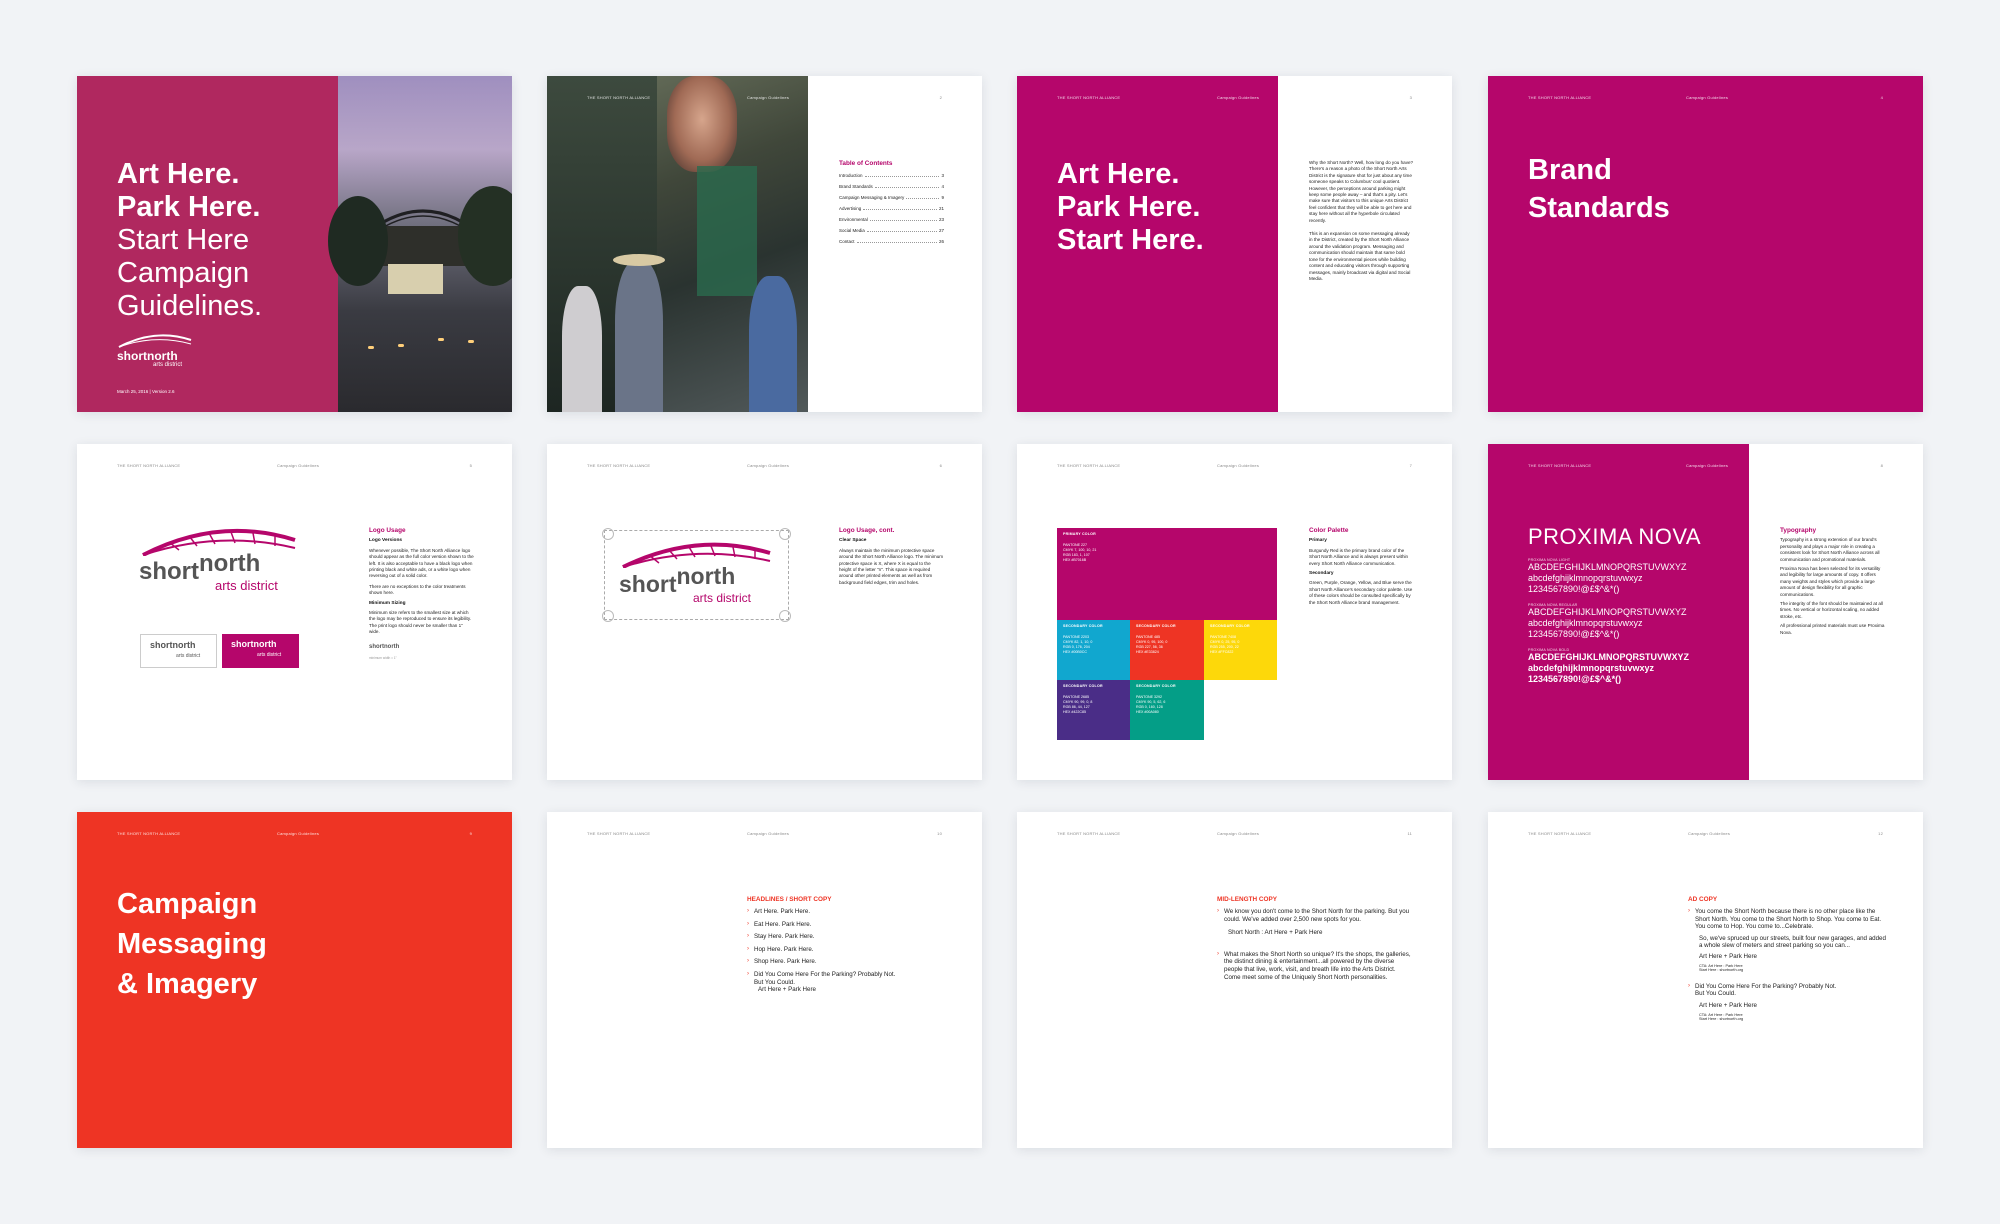 The width and height of the screenshot is (2000, 1224). Describe the element at coordinates (891, 208) in the screenshot. I see `toc-row: Advertising 21` at that location.